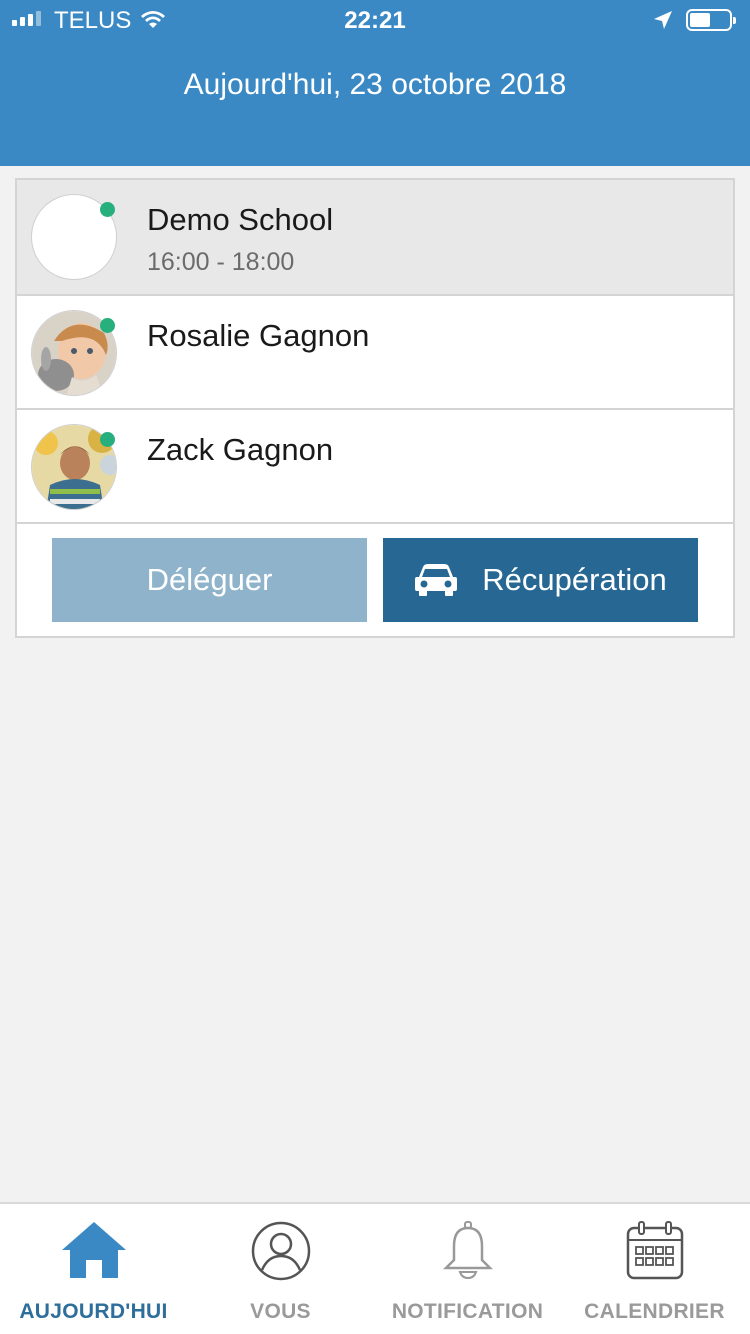  What do you see at coordinates (221, 262) in the screenshot?
I see `school-hours: 16:00 - 18:00` at bounding box center [221, 262].